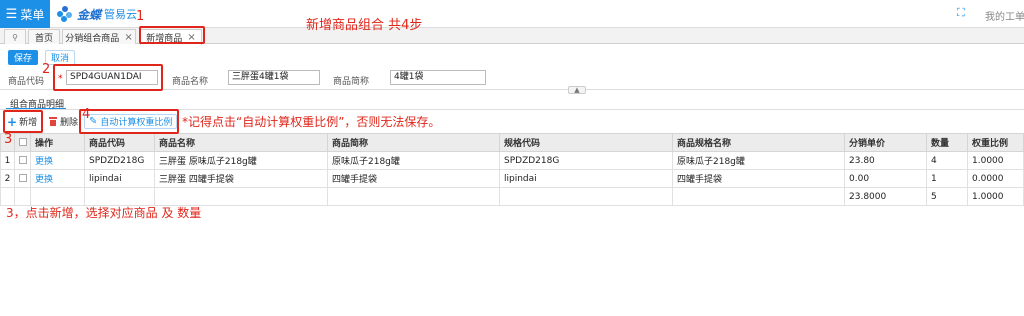  What do you see at coordinates (108, 77) in the screenshot?
I see `annotation-box-step2` at bounding box center [108, 77].